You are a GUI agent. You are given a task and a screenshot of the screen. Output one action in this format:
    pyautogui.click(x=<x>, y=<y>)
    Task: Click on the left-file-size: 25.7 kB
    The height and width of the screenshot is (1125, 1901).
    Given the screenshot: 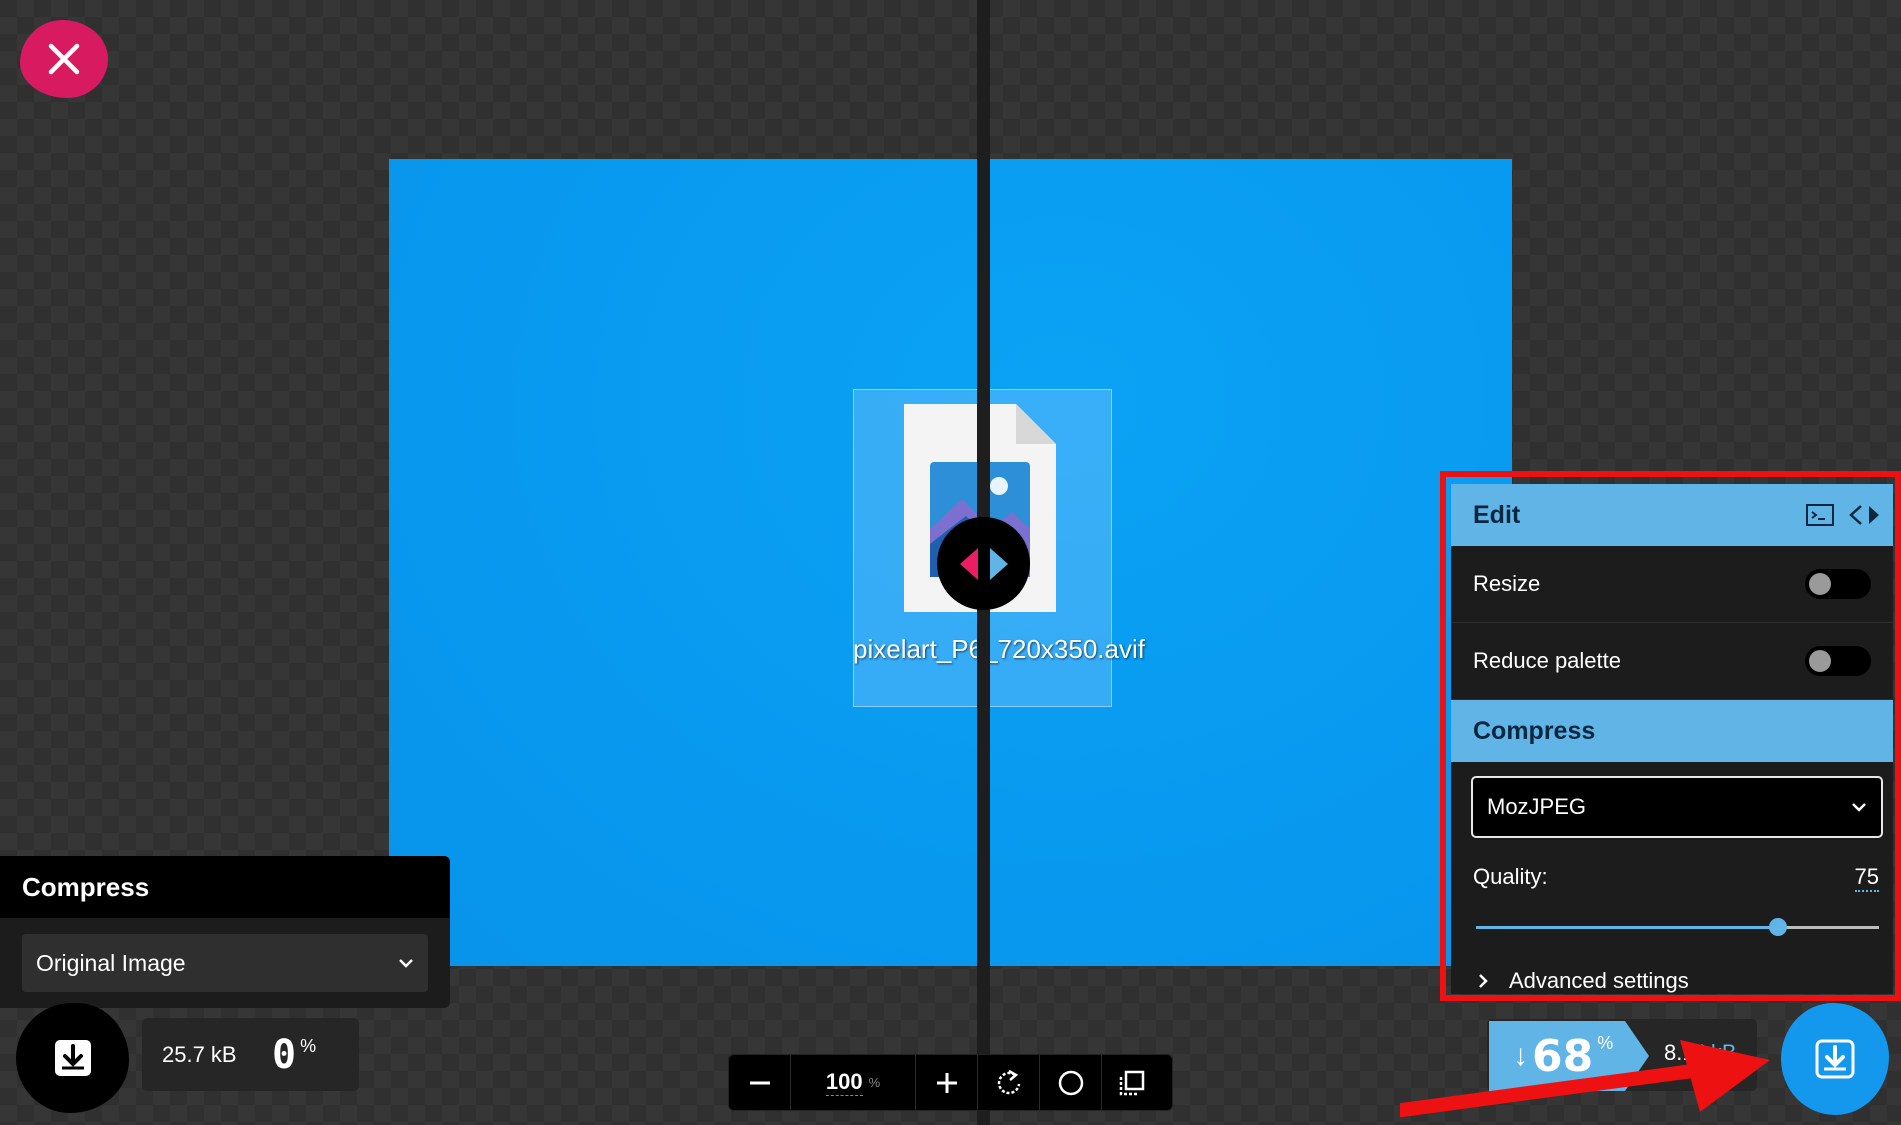 What is the action you would take?
    pyautogui.click(x=199, y=1054)
    